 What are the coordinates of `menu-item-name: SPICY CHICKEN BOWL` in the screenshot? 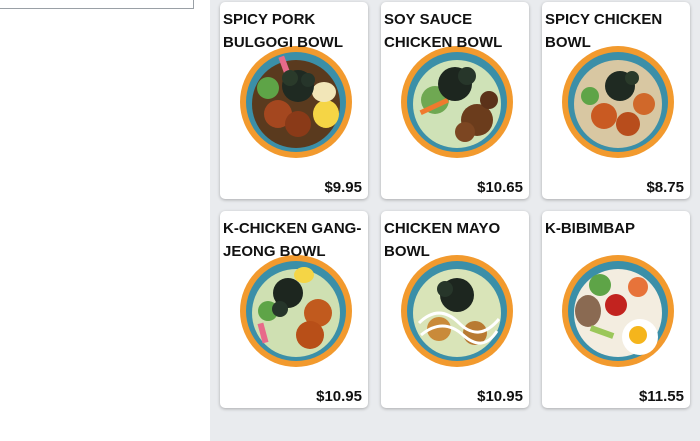 It's located at (604, 31).